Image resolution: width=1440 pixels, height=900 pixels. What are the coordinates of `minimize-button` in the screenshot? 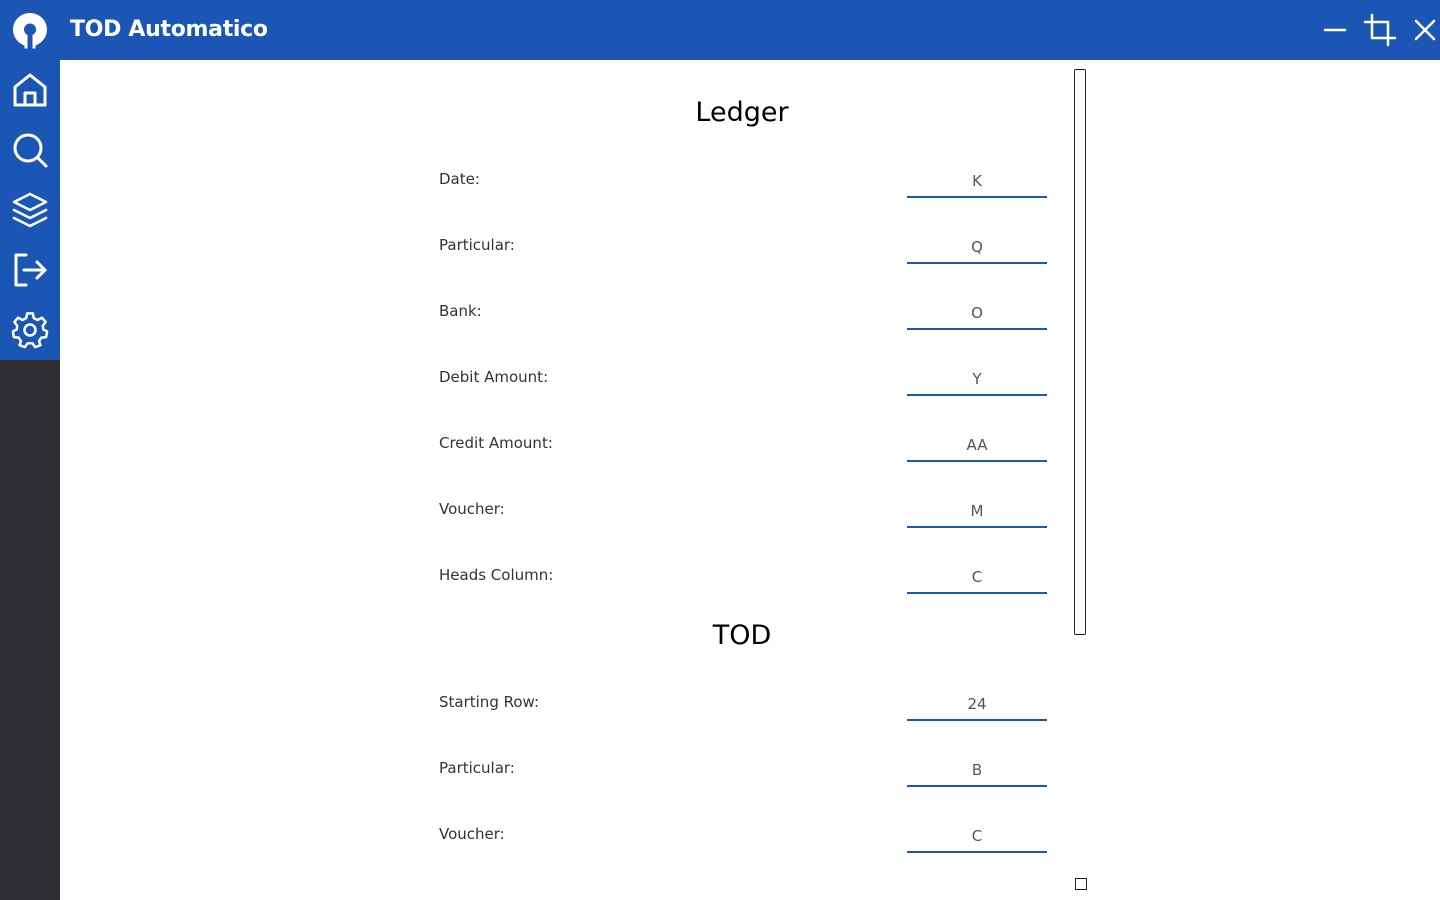 It's located at (1335, 30).